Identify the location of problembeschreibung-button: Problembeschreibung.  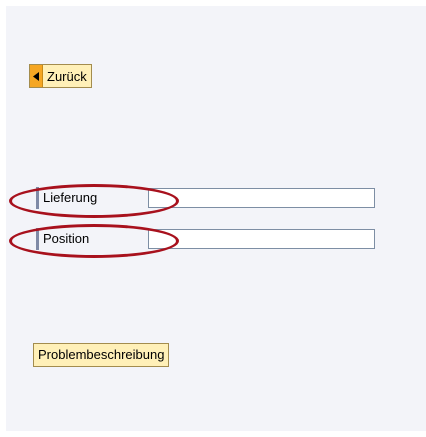
(101, 355).